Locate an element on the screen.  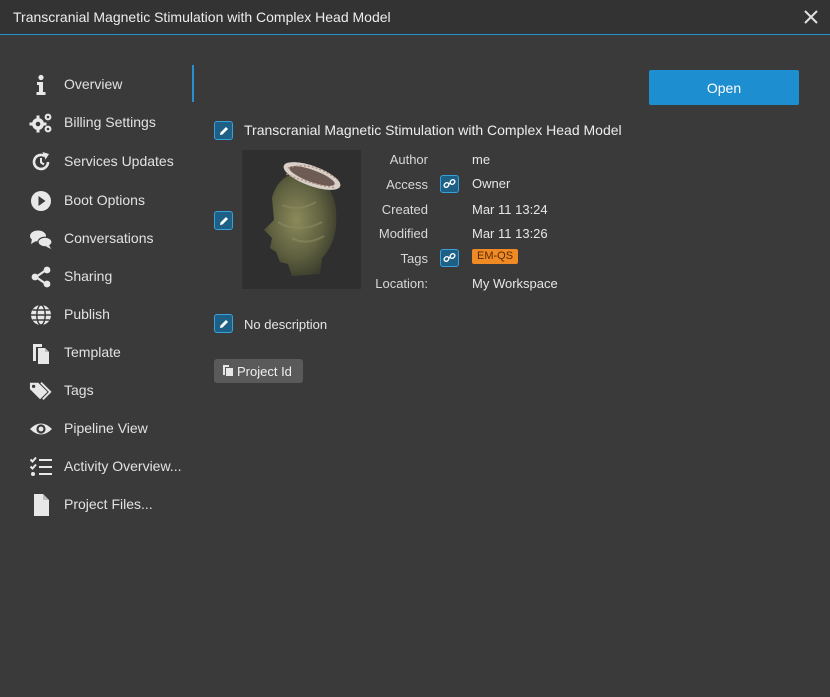
modified-label: Modified is located at coordinates (403, 233).